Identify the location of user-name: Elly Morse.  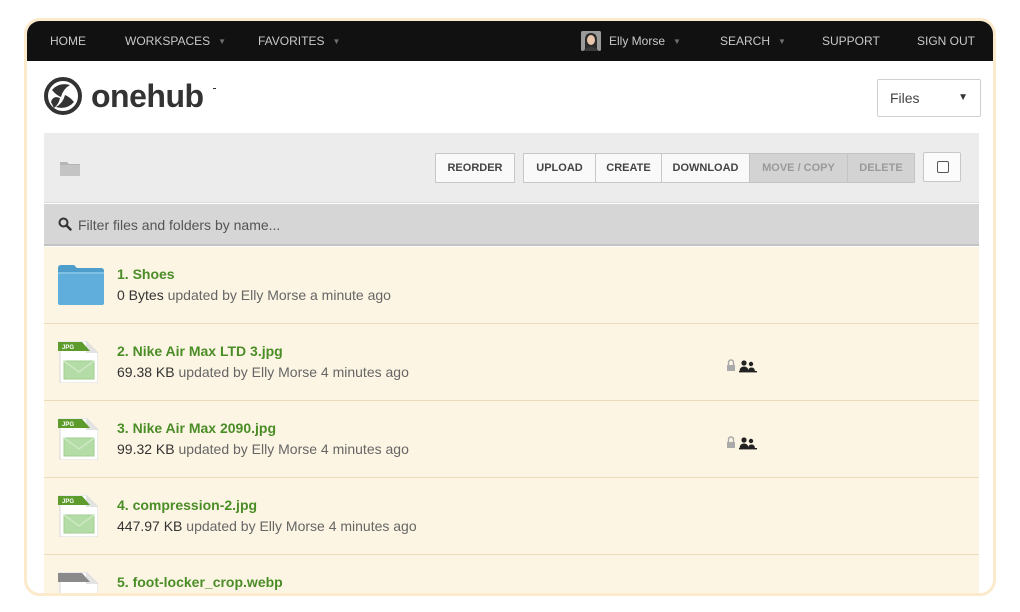
(637, 41).